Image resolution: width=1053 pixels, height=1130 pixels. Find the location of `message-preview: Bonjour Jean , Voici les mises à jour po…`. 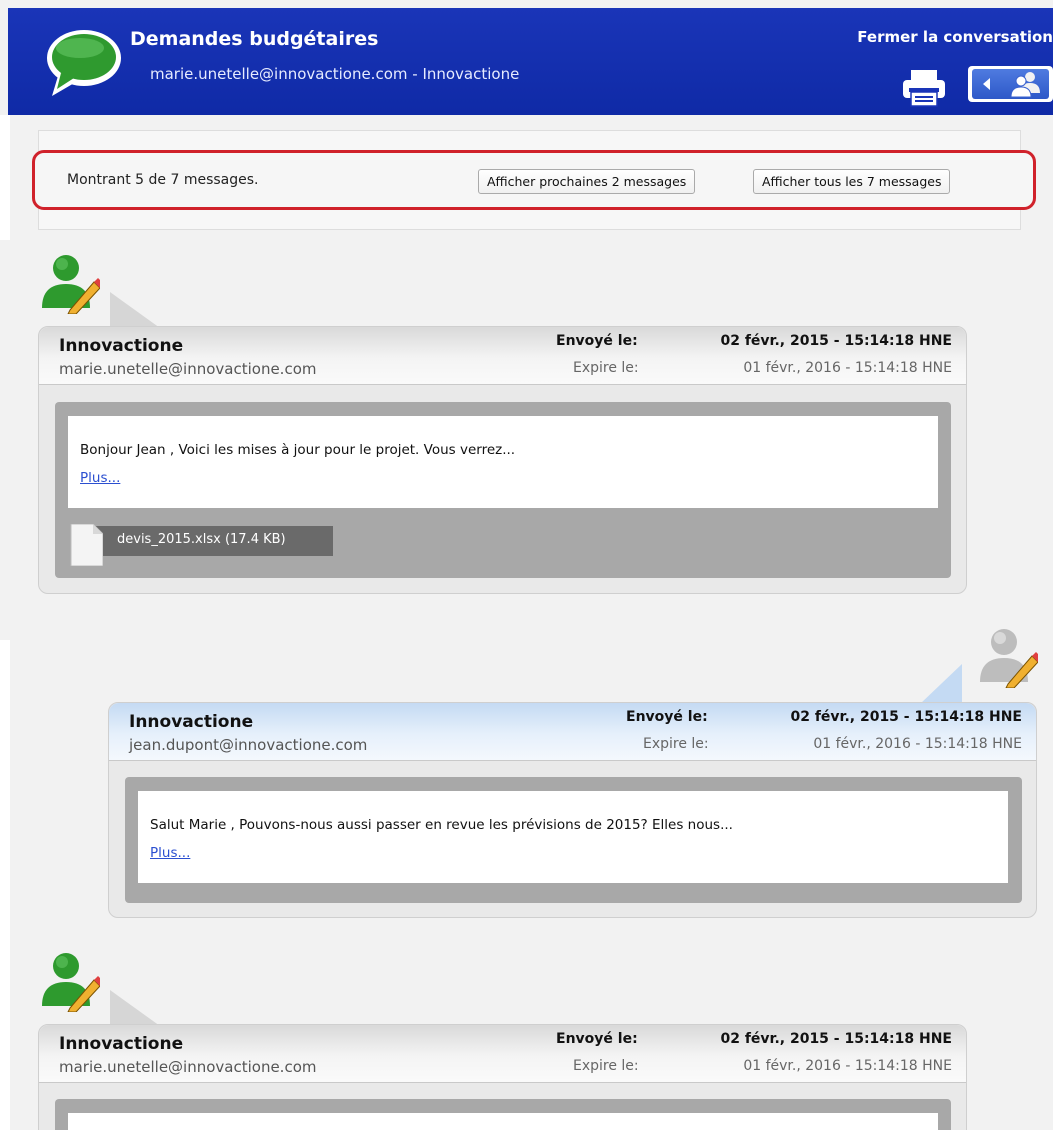

message-preview: Bonjour Jean , Voici les mises à jour po… is located at coordinates (298, 450).